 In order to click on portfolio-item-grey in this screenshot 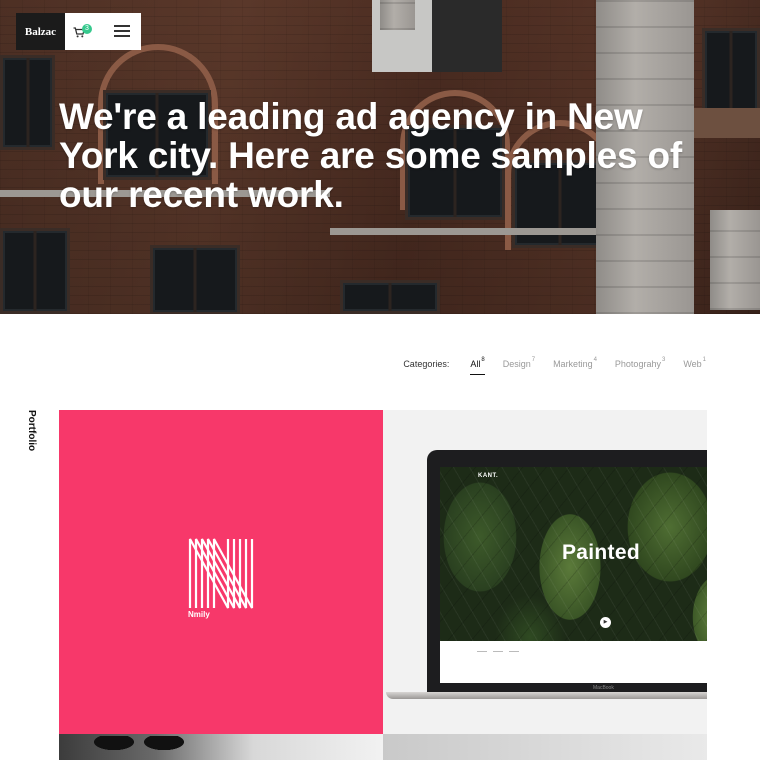, I will do `click(545, 747)`.